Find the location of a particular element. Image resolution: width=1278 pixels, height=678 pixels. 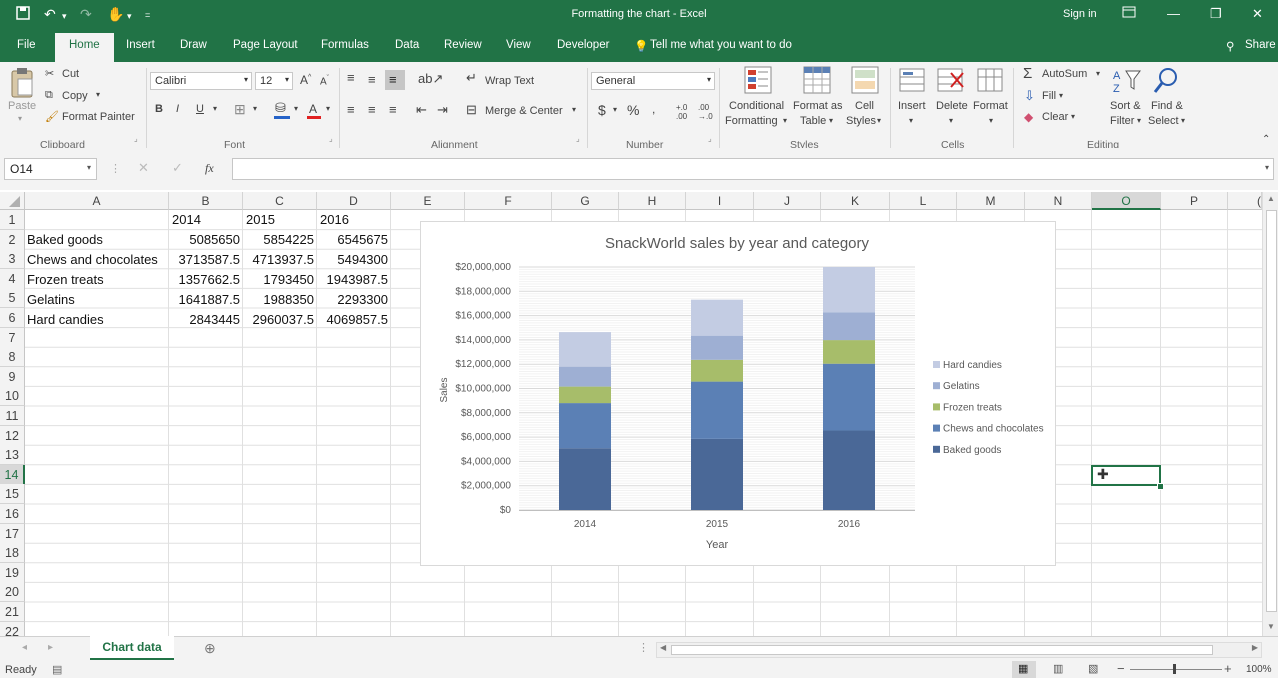

autosum-icon: Σ is located at coordinates (1027, 73).